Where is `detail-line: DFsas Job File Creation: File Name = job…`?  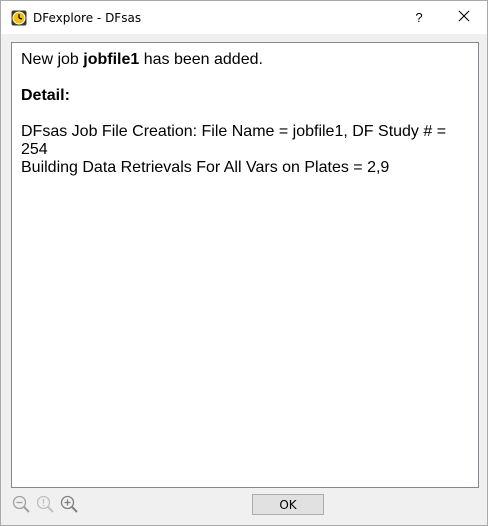
detail-line: DFsas Job File Creation: File Name = job… is located at coordinates (234, 140).